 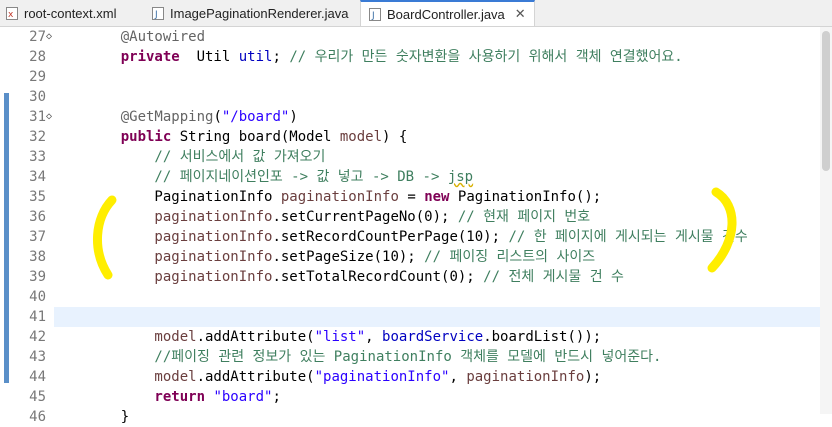 I want to click on code-token: // 한 페이지에 게시되는 게시물 건수, so click(x=628, y=237).